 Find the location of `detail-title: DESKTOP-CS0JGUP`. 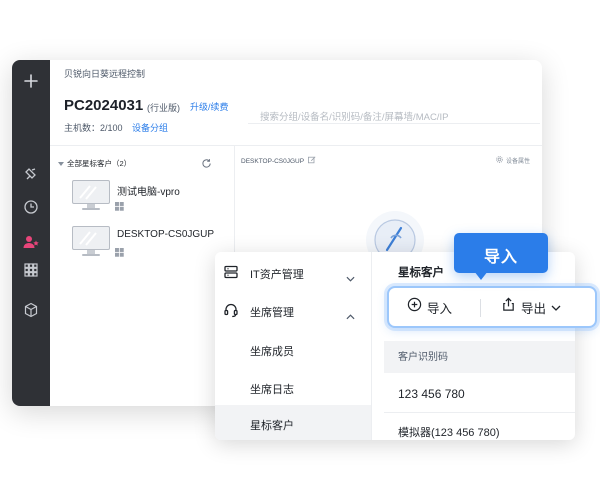

detail-title: DESKTOP-CS0JGUP is located at coordinates (278, 161).